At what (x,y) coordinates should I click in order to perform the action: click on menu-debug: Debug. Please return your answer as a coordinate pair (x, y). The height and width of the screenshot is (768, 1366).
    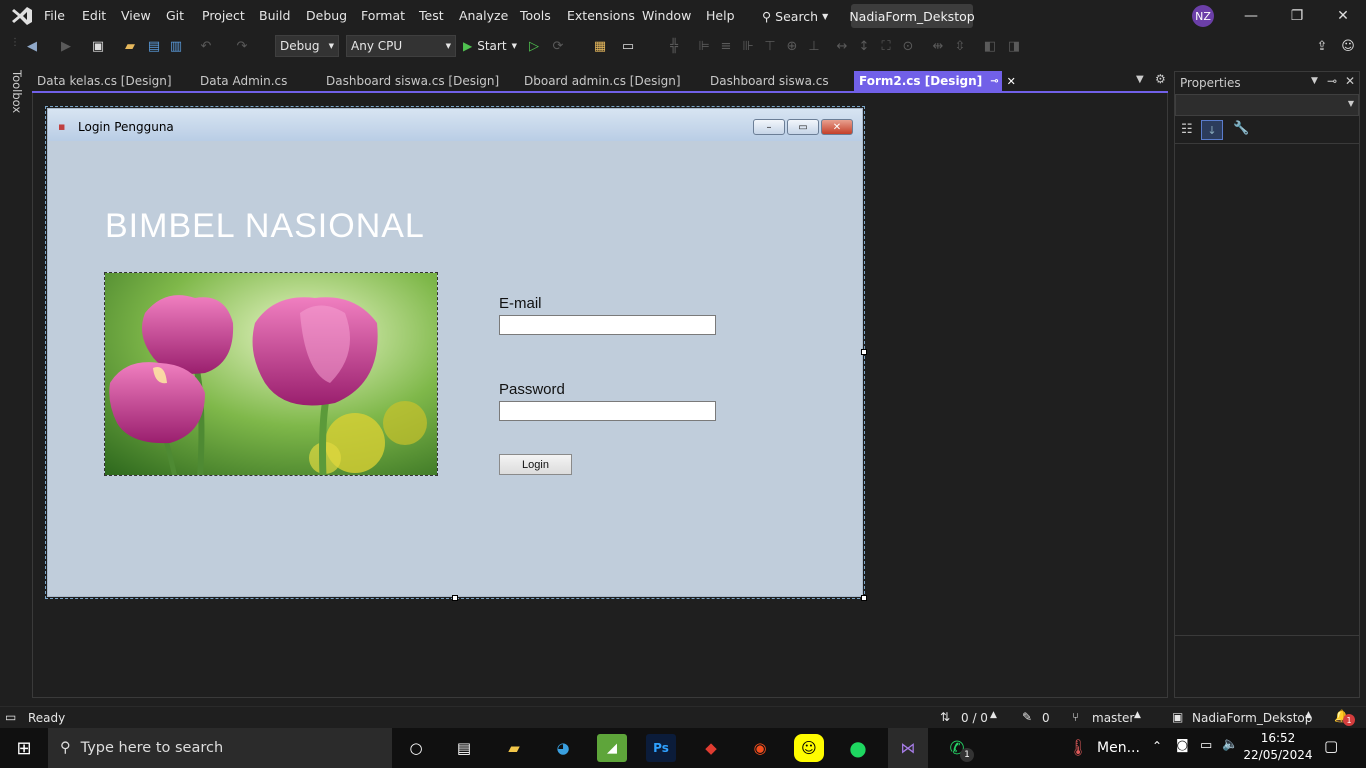
    Looking at the image, I should click on (326, 15).